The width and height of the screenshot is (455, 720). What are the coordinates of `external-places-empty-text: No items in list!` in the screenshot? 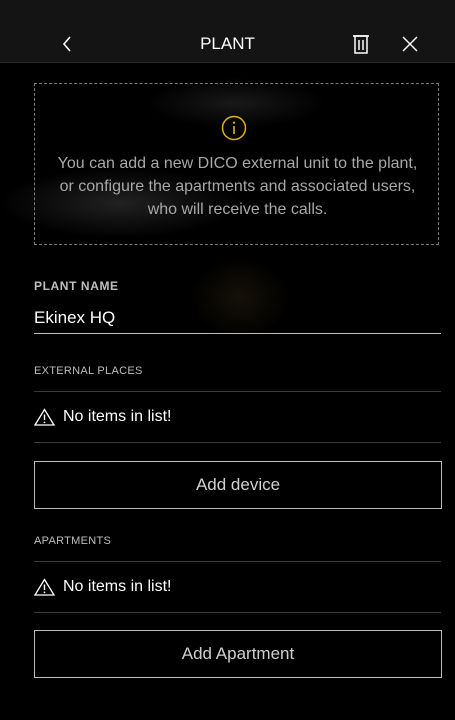 It's located at (117, 416).